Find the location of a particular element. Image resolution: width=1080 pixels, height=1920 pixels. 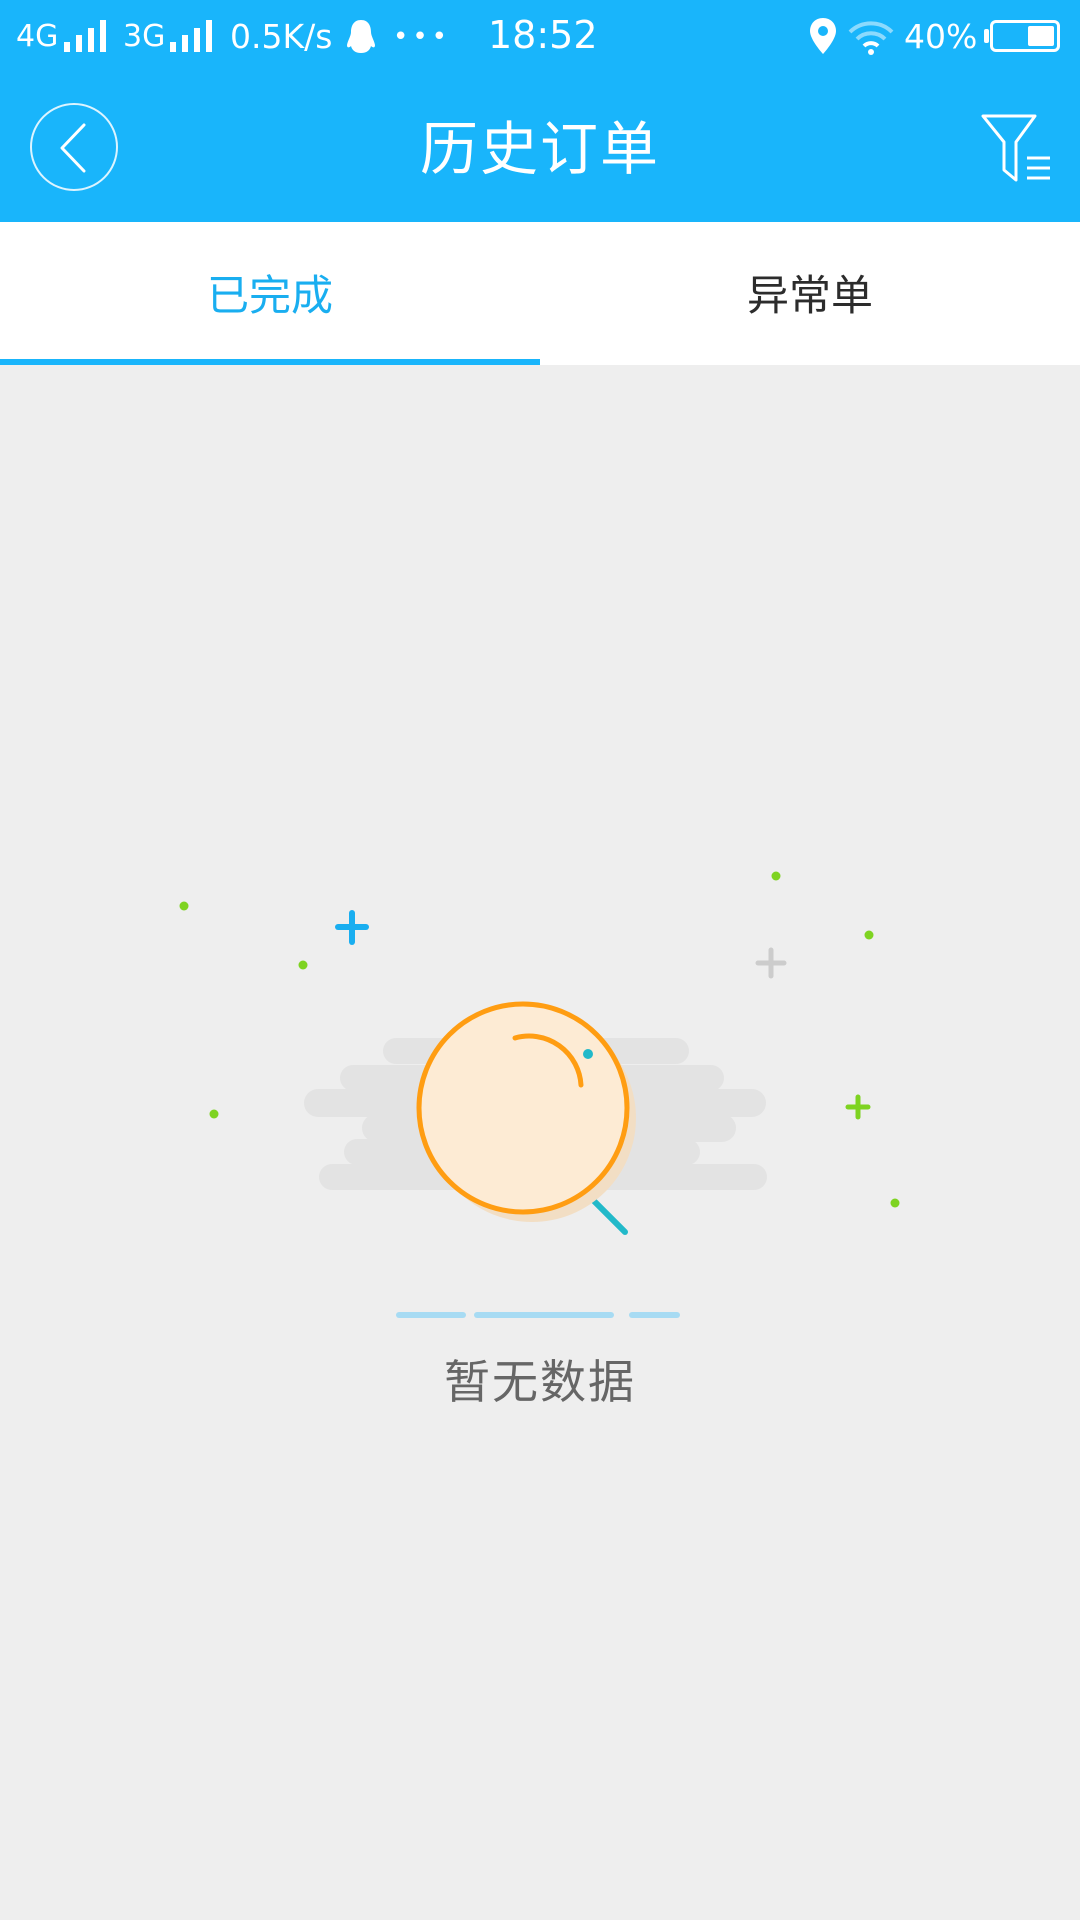

page-title: 历史订单 is located at coordinates (539, 149).